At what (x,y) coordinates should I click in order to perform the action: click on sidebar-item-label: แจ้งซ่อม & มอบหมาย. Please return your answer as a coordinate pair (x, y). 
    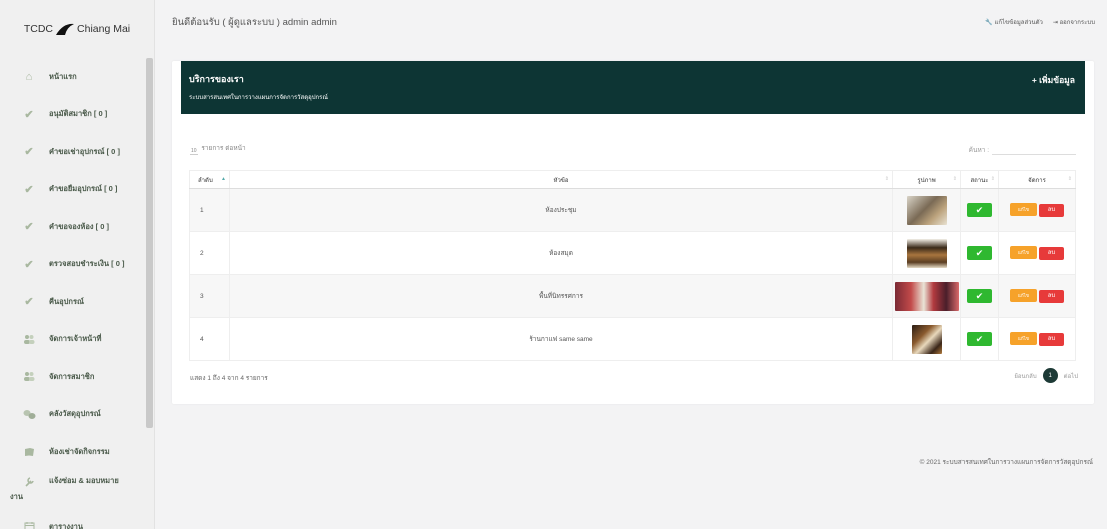
    Looking at the image, I should click on (84, 481).